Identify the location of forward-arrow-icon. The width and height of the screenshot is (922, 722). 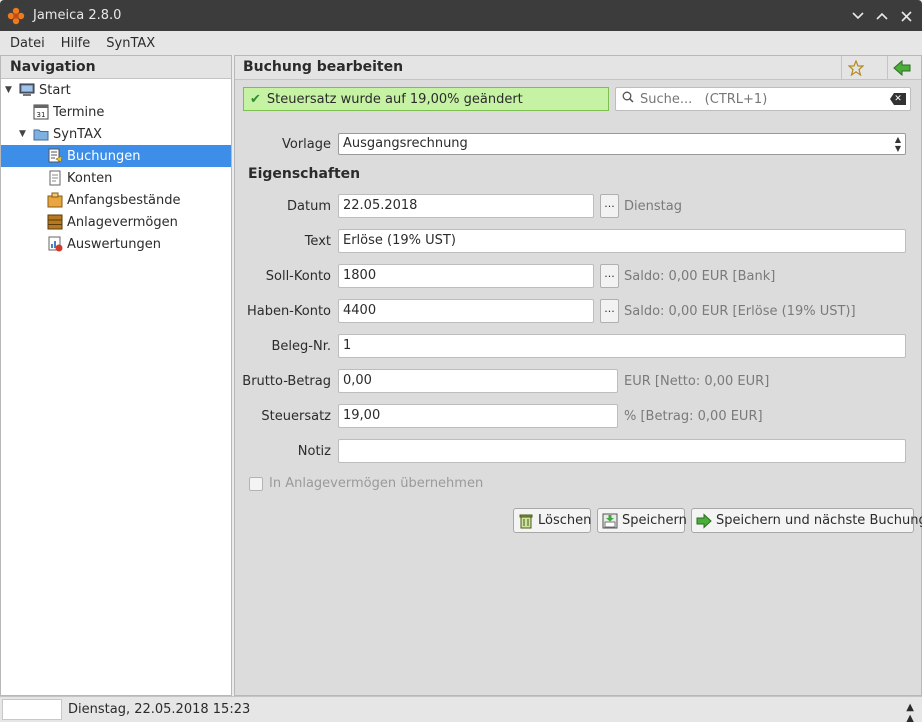
(704, 520).